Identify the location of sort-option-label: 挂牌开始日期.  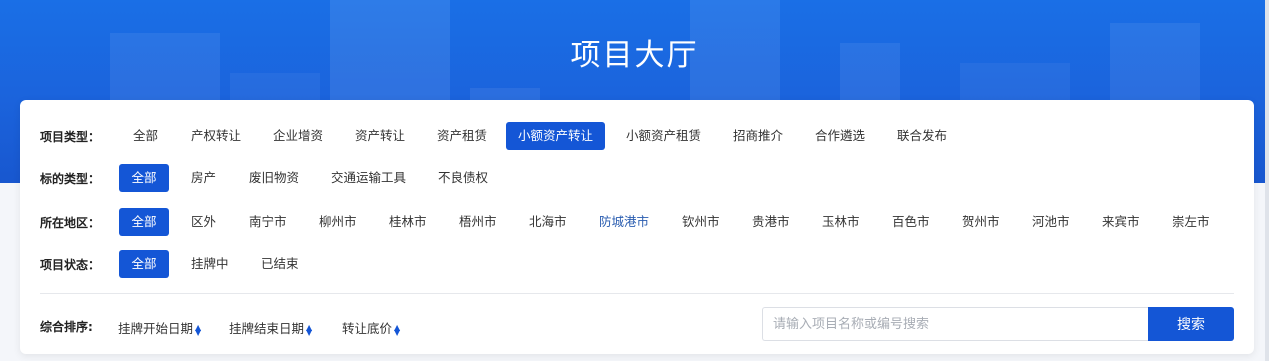
(156, 328).